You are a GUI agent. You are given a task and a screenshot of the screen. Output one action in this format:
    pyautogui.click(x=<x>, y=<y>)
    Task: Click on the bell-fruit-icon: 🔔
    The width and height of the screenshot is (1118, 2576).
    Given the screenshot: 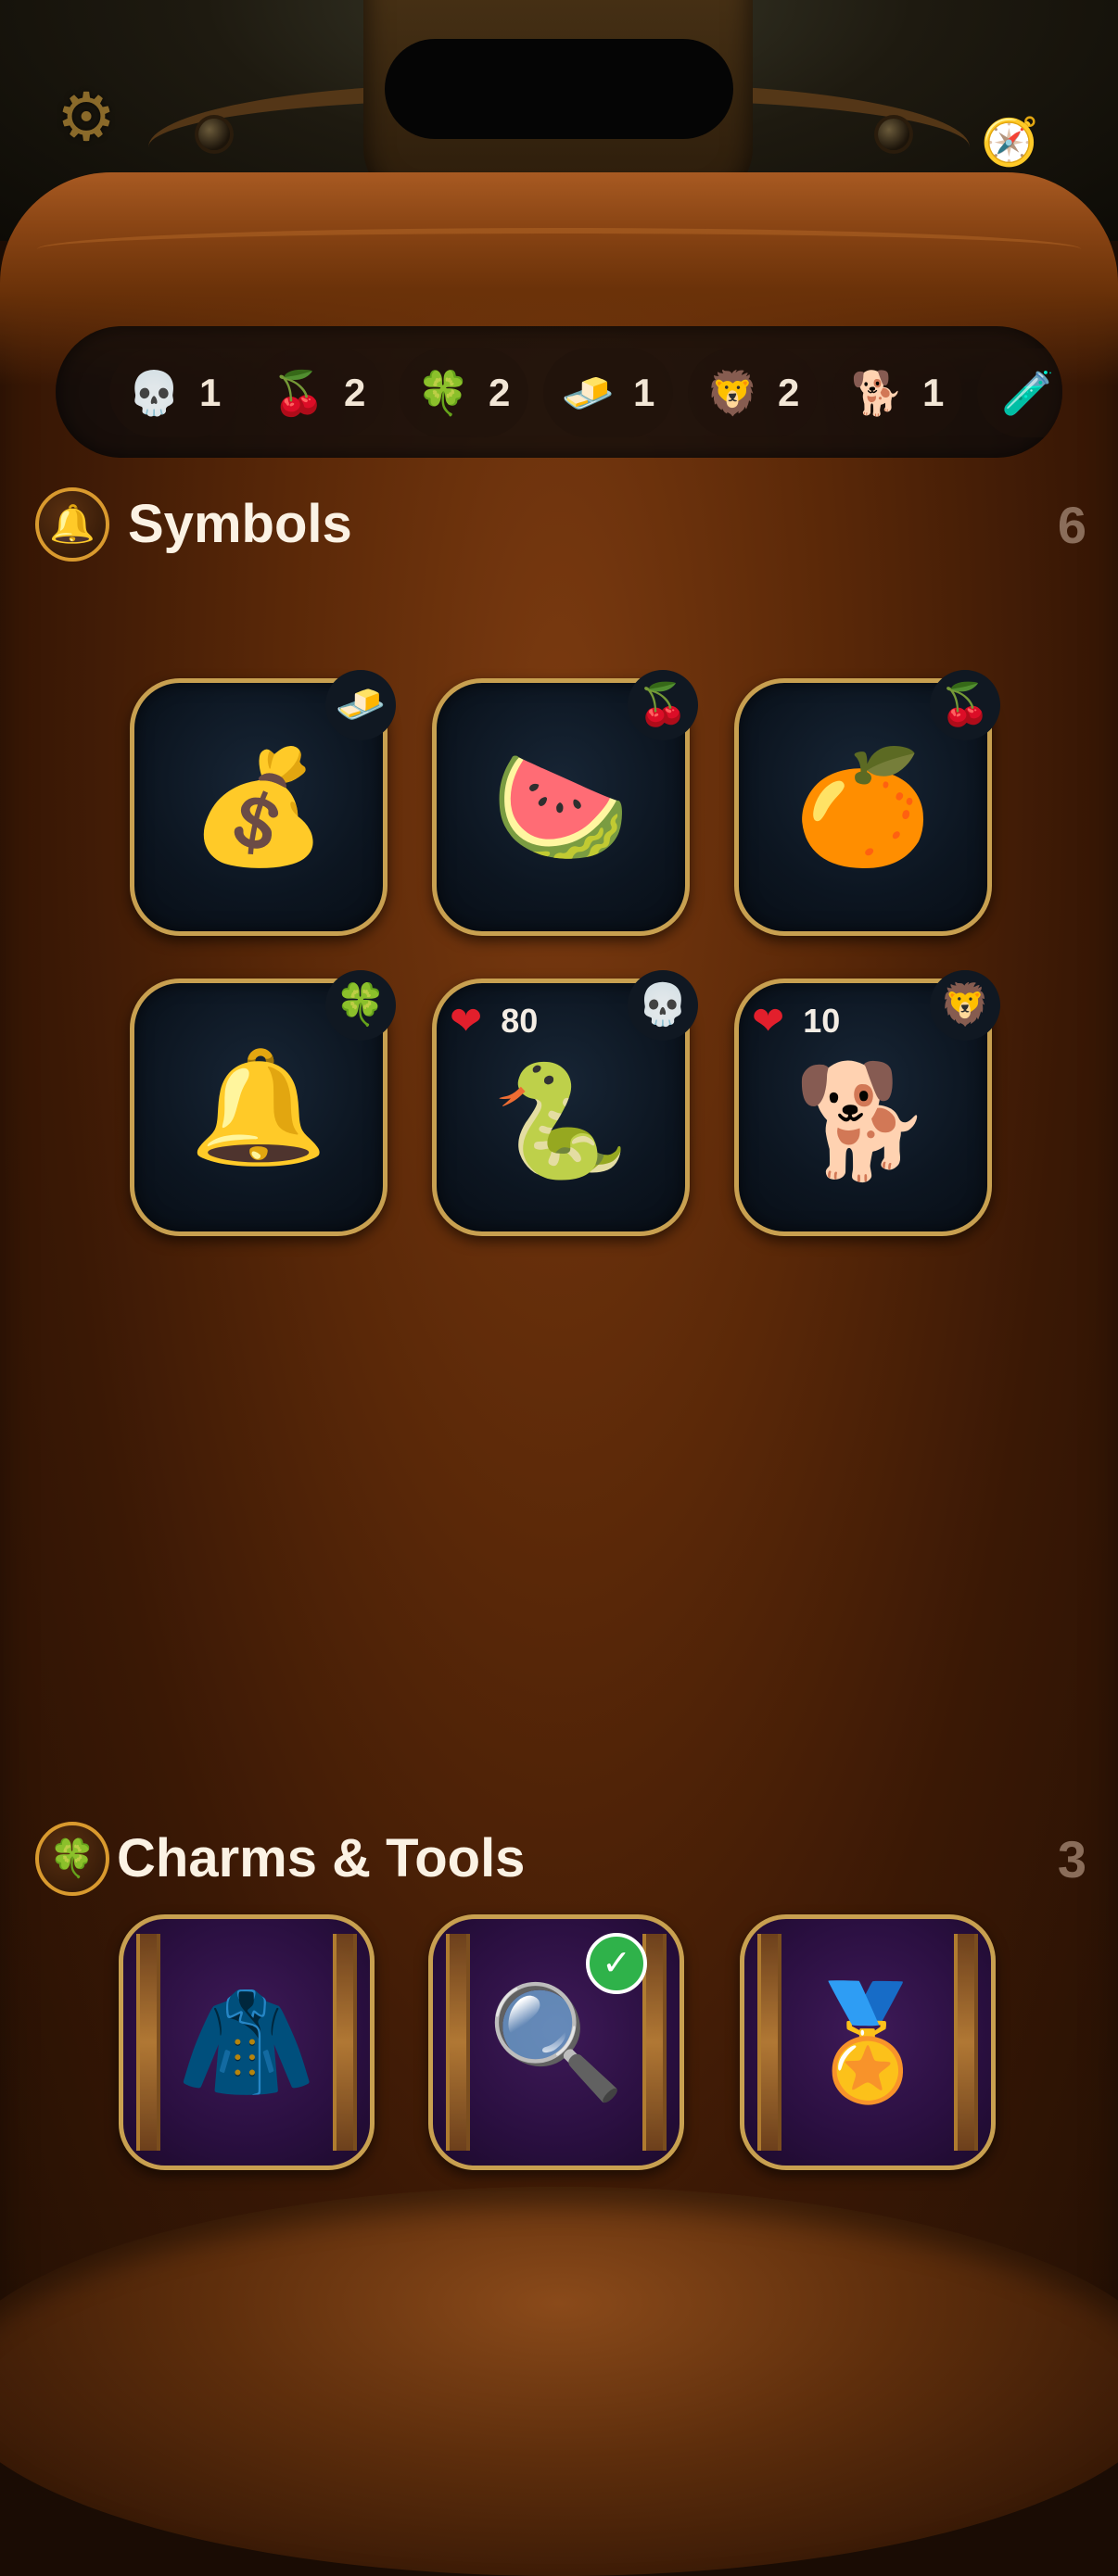 What is the action you would take?
    pyautogui.click(x=72, y=525)
    